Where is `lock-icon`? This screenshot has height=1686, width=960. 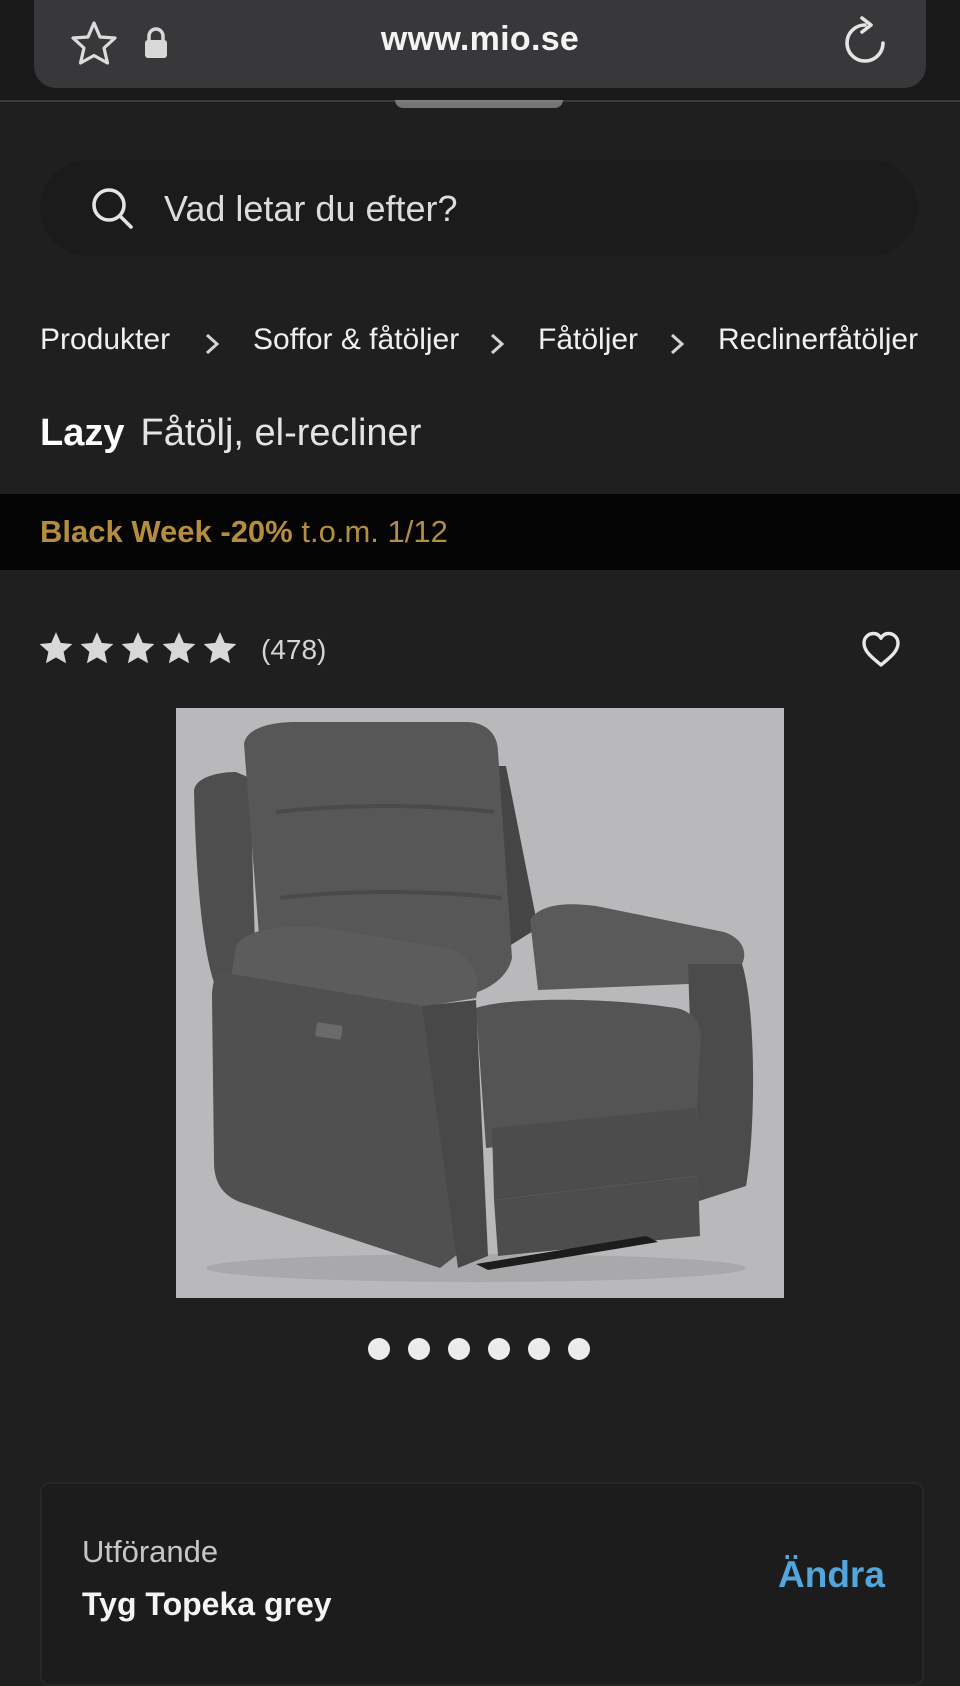 lock-icon is located at coordinates (156, 42).